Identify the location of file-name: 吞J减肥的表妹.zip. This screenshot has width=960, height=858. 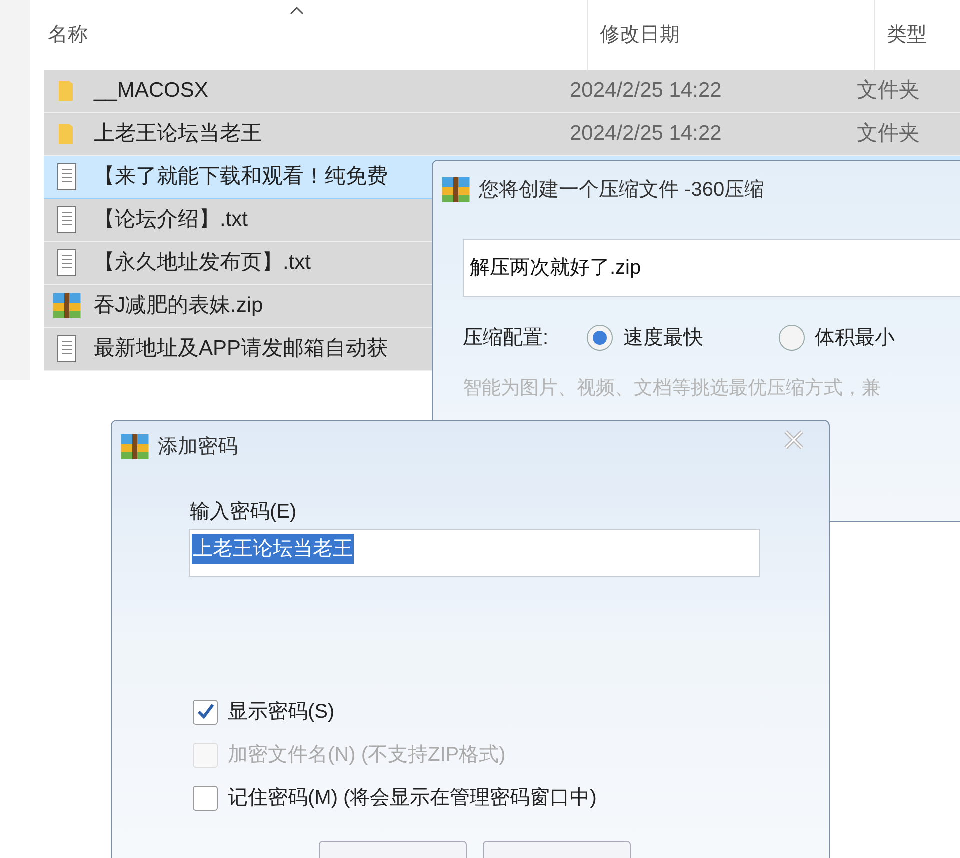
(179, 306).